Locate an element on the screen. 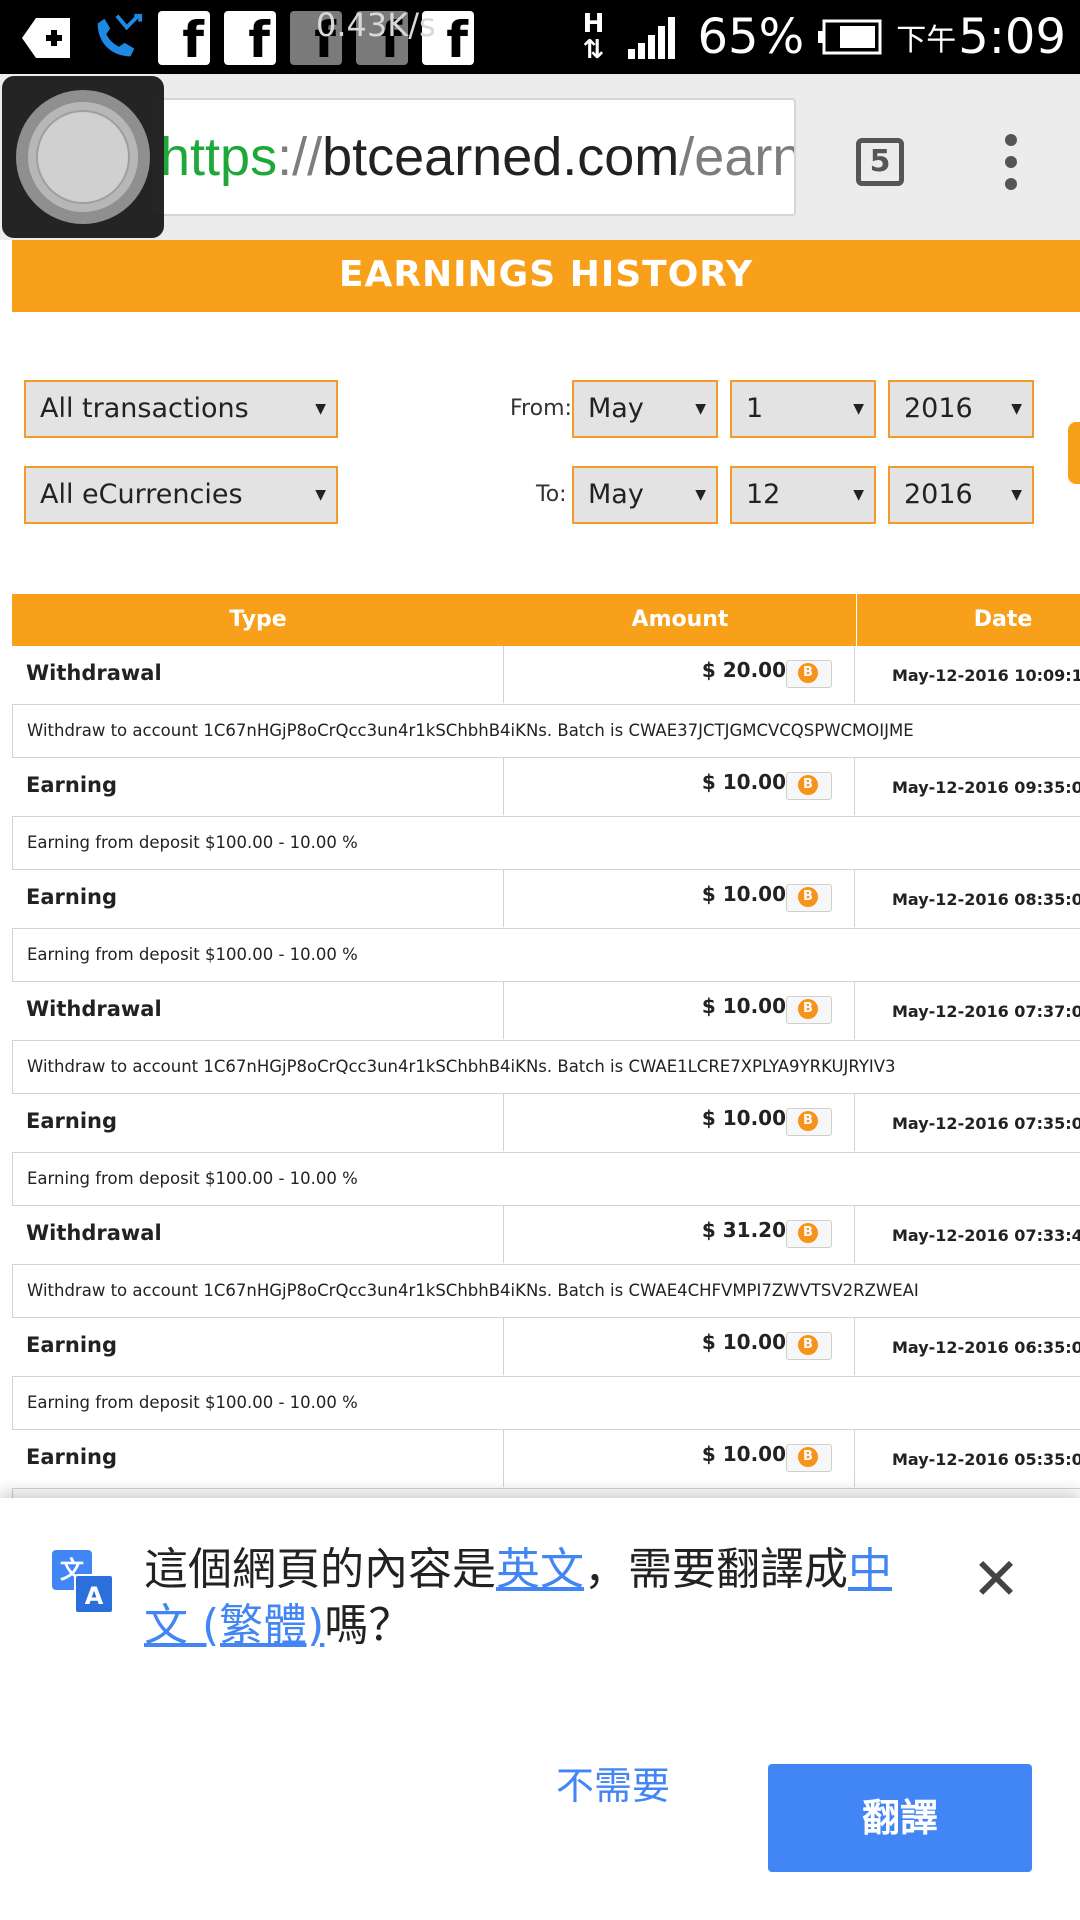  table-row: Earning$ 10.00B May-12-2016 07:35:03 AM is located at coordinates (546, 1123).